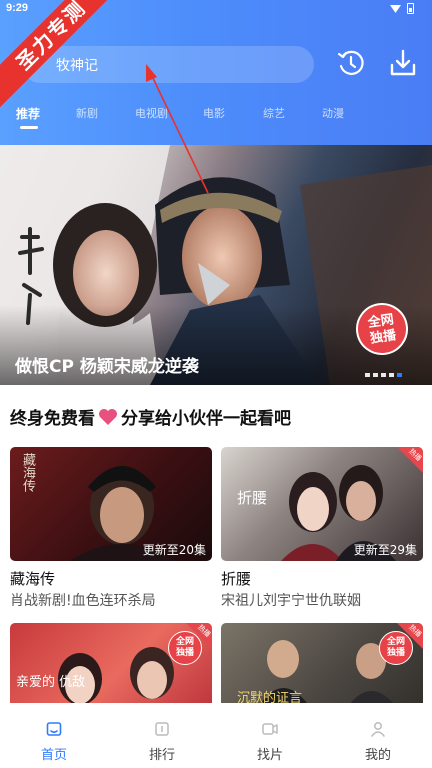  Describe the element at coordinates (162, 729) in the screenshot. I see `ranking-icon` at that location.